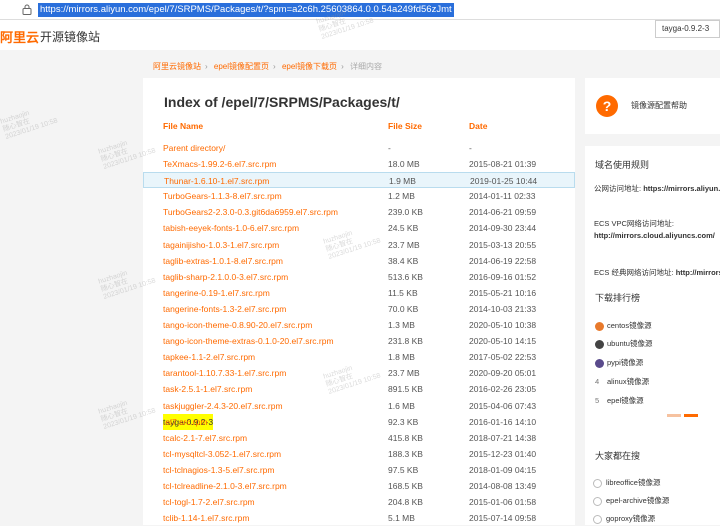  I want to click on file-size: 5.1 MB, so click(401, 518).